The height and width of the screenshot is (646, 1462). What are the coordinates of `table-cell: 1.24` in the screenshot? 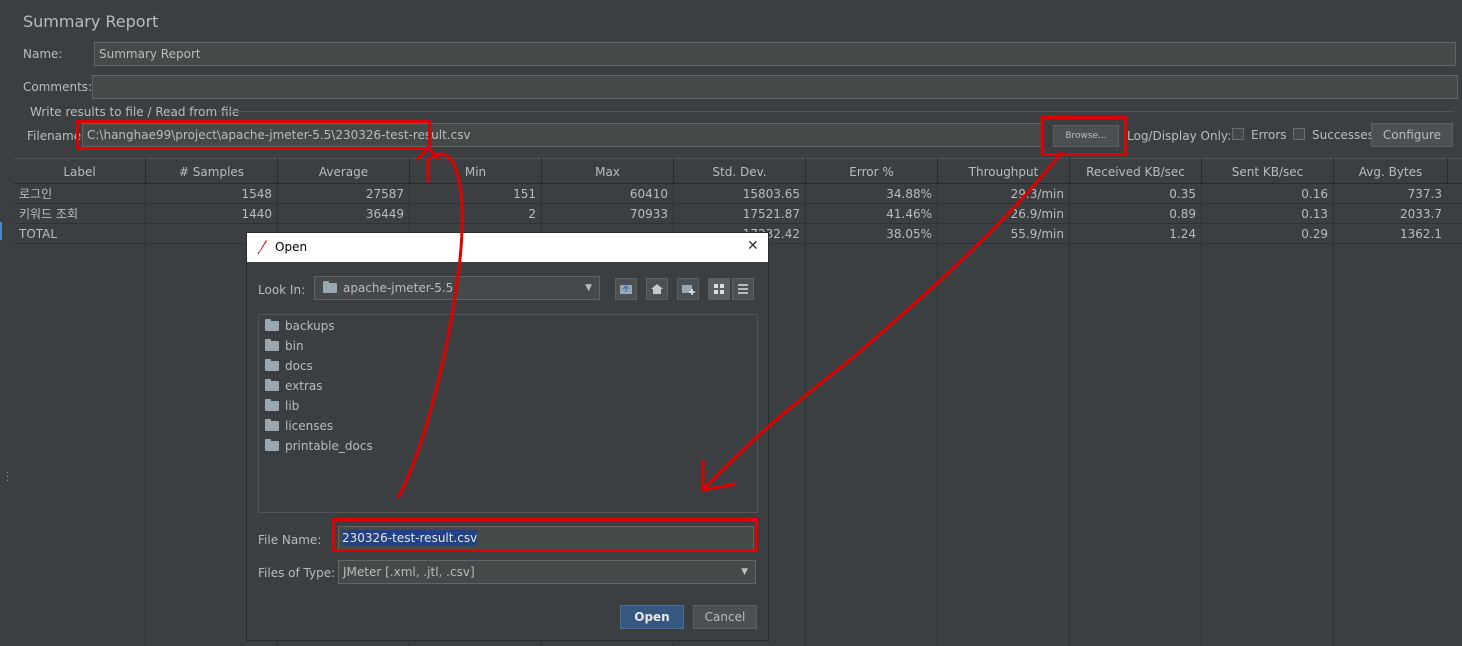 It's located at (1182, 234).